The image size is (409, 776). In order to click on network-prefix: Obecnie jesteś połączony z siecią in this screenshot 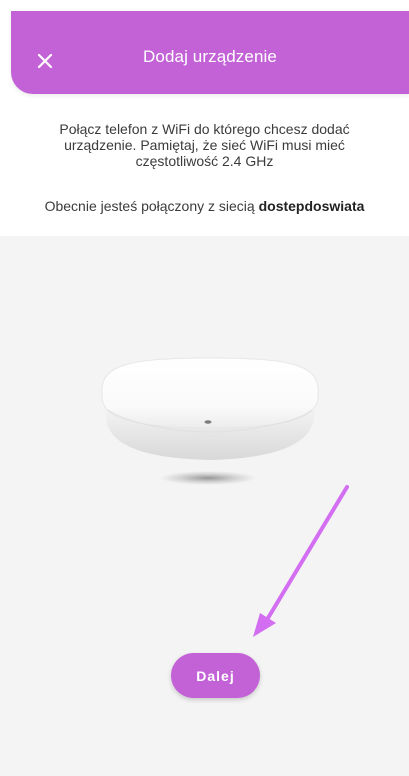, I will do `click(149, 206)`.